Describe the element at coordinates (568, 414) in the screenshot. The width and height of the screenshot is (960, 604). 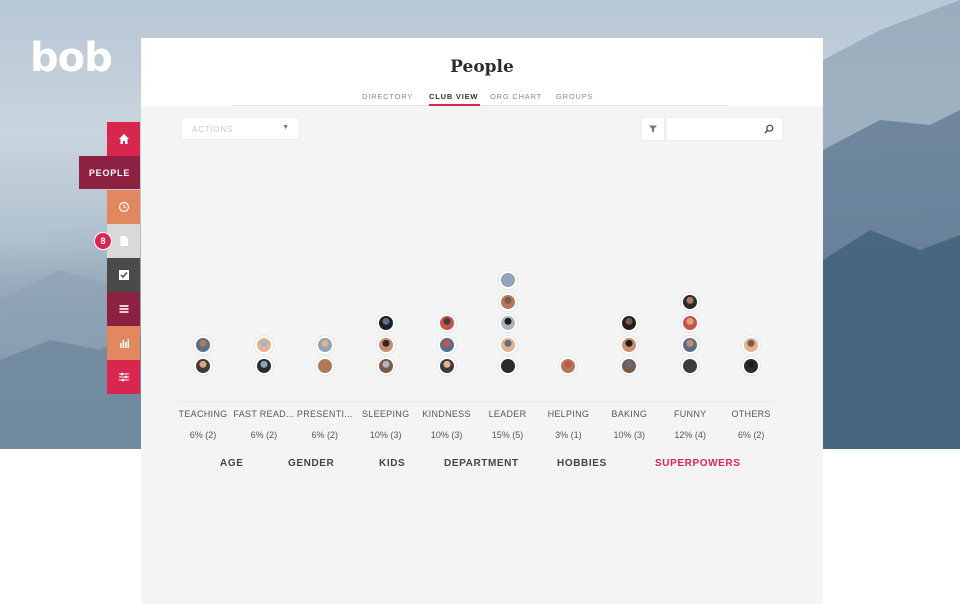
I see `category-label: HELPING` at that location.